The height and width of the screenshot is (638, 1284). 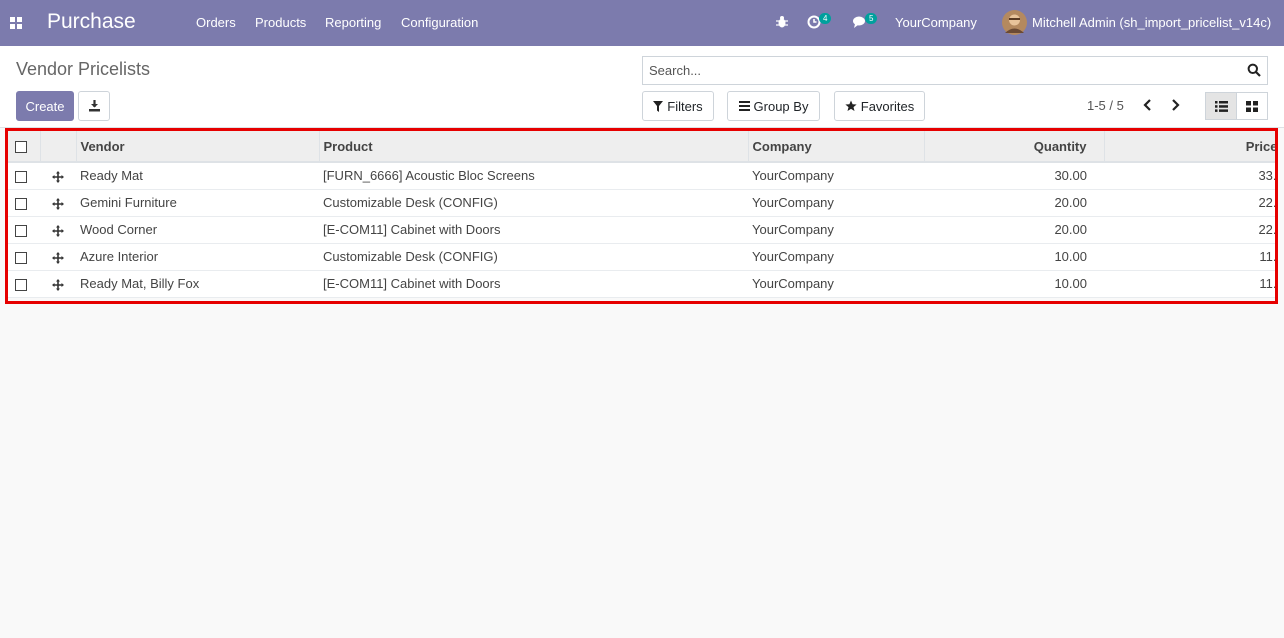 What do you see at coordinates (21, 147) in the screenshot?
I see `select-all-checkbox` at bounding box center [21, 147].